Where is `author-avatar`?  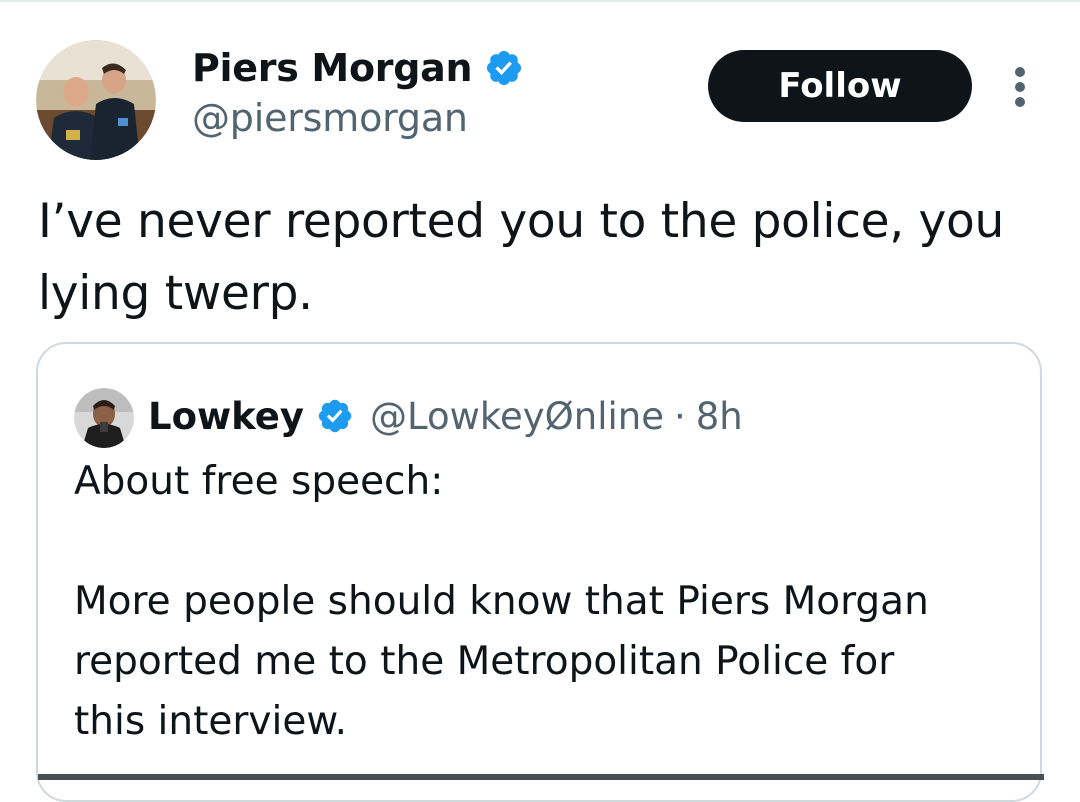
author-avatar is located at coordinates (96, 100).